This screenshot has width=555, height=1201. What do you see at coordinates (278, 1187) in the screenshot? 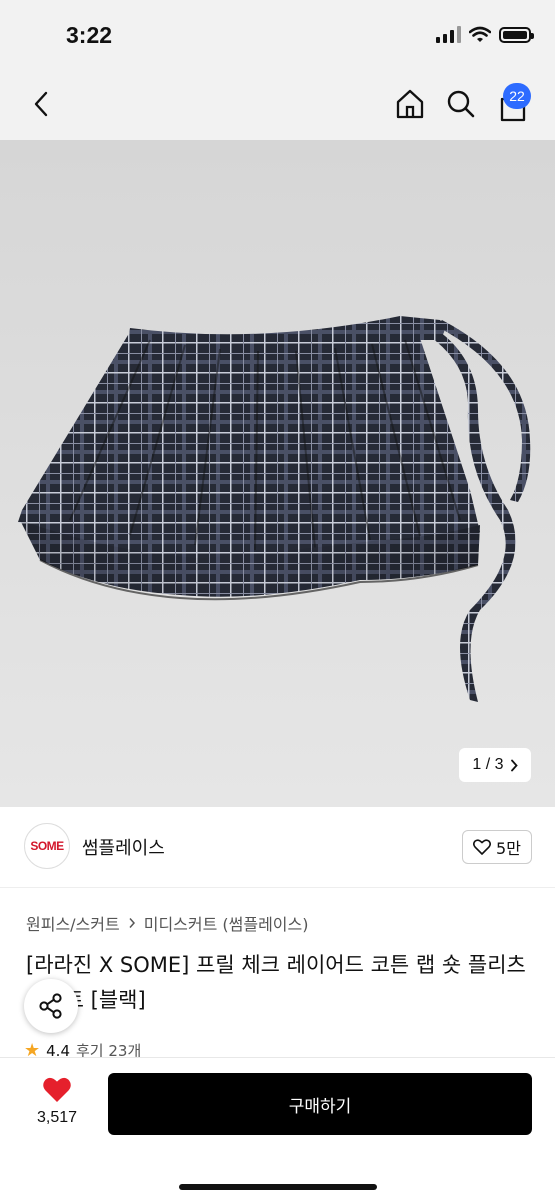
I see `home-indicator` at bounding box center [278, 1187].